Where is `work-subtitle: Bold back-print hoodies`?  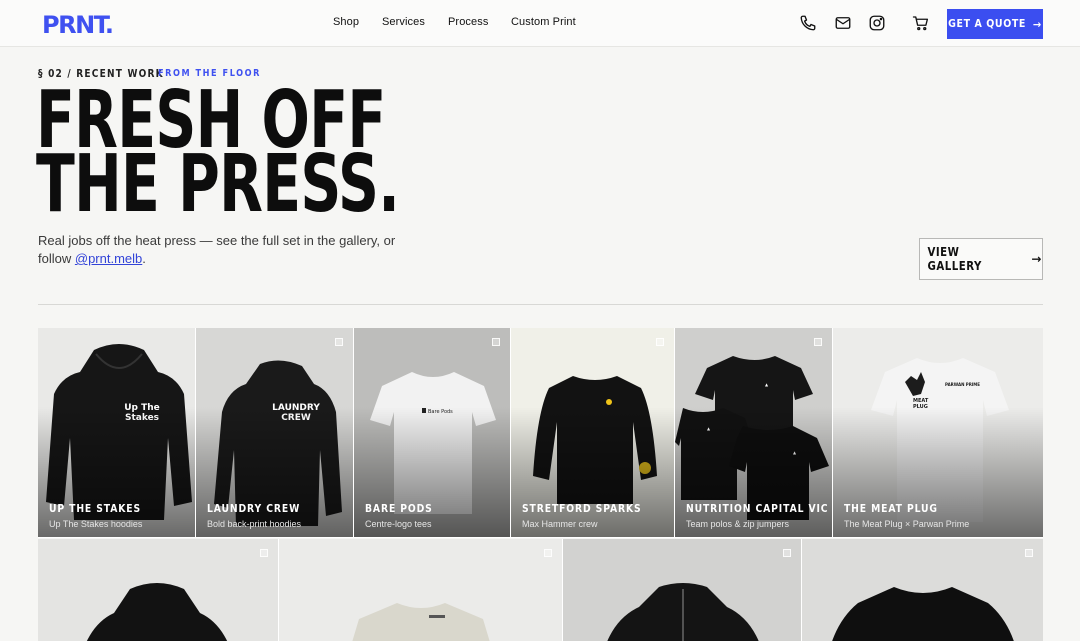
work-subtitle: Bold back-print hoodies is located at coordinates (254, 524).